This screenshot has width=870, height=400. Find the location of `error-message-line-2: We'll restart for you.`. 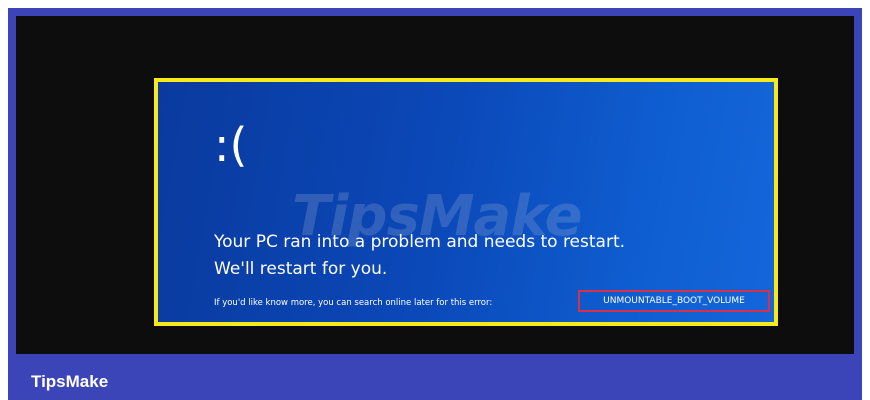

error-message-line-2: We'll restart for you. is located at coordinates (301, 269).